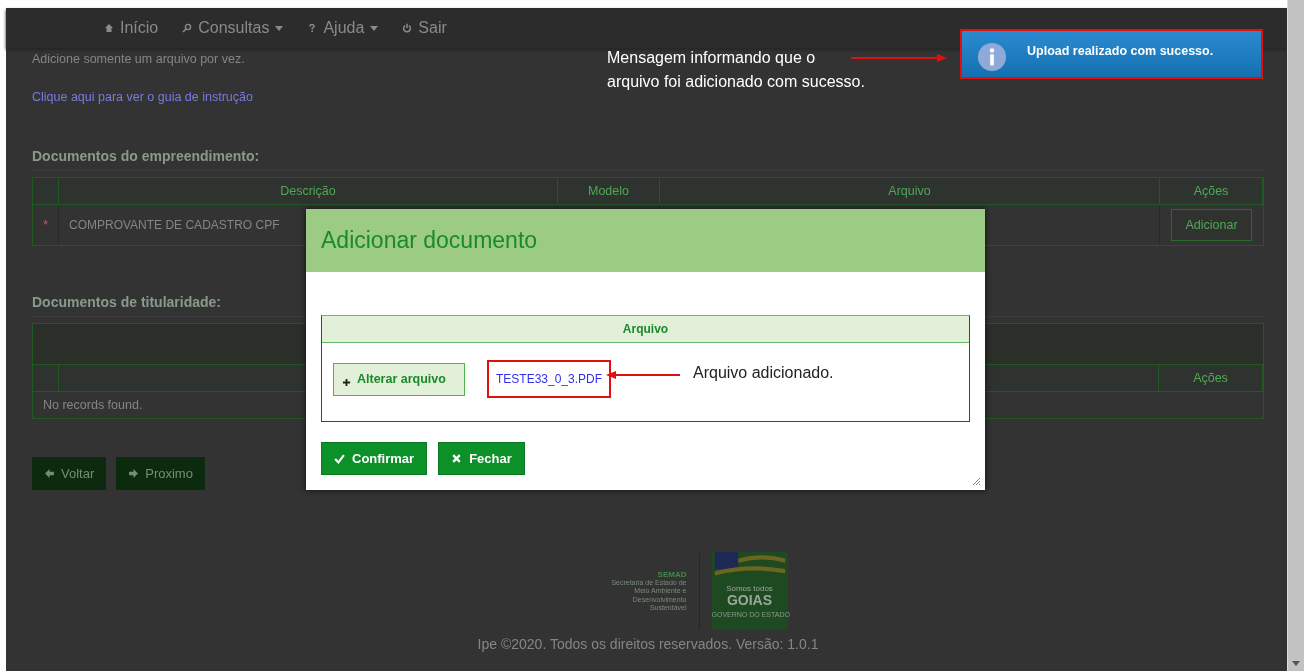 This screenshot has height=671, width=1304. I want to click on plus-icon, so click(346, 382).